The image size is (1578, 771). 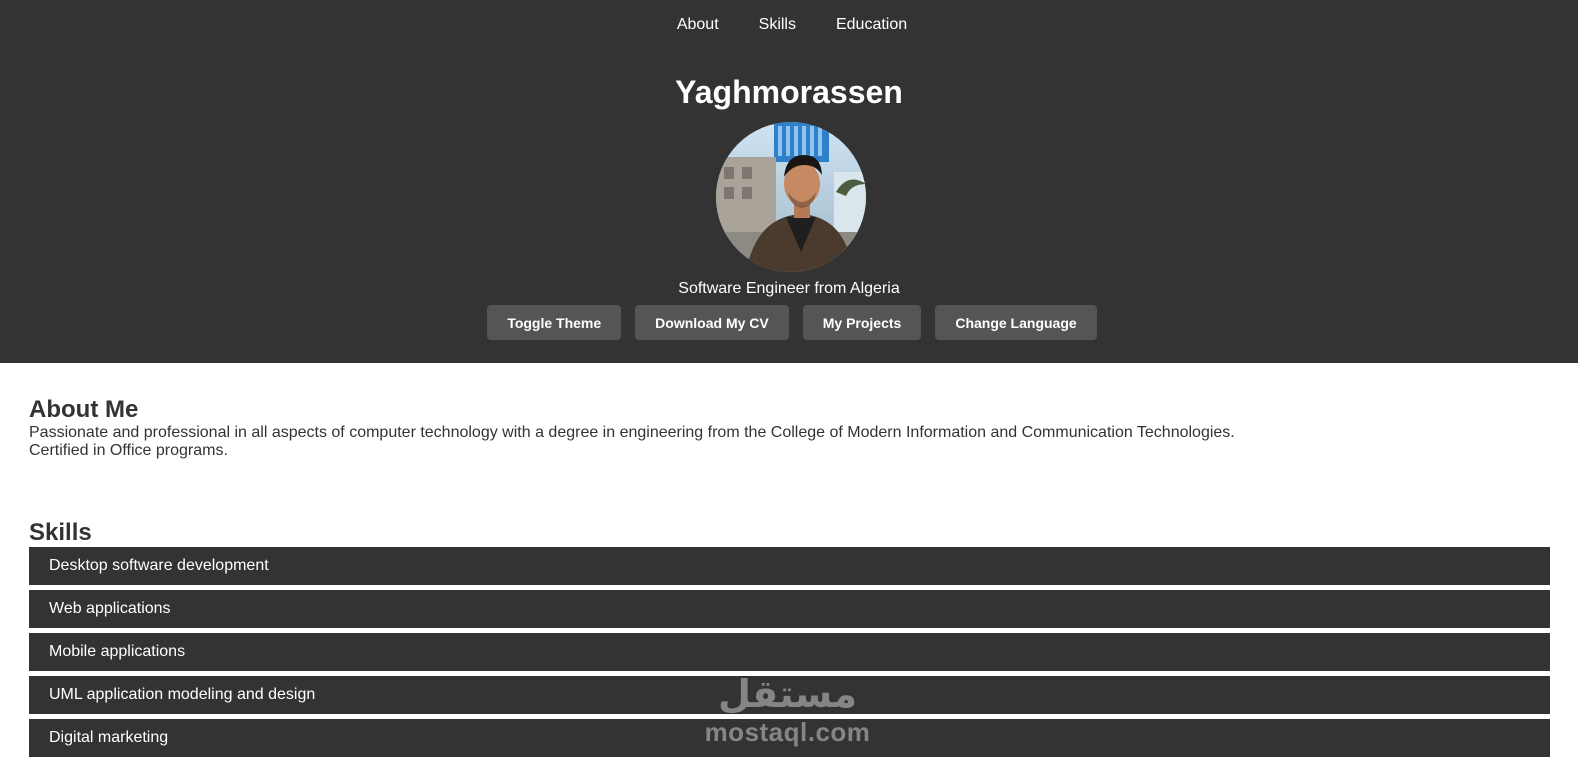 I want to click on about-title: About Me, so click(x=84, y=409).